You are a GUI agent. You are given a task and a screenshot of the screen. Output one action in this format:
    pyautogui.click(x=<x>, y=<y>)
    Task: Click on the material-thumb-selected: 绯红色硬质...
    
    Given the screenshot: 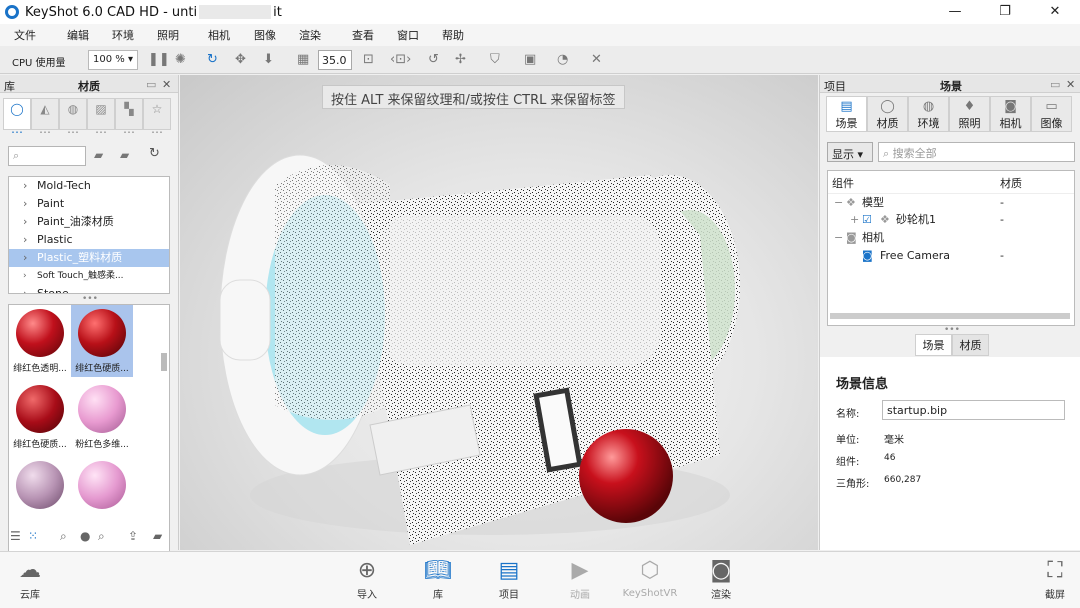 What is the action you would take?
    pyautogui.click(x=102, y=341)
    